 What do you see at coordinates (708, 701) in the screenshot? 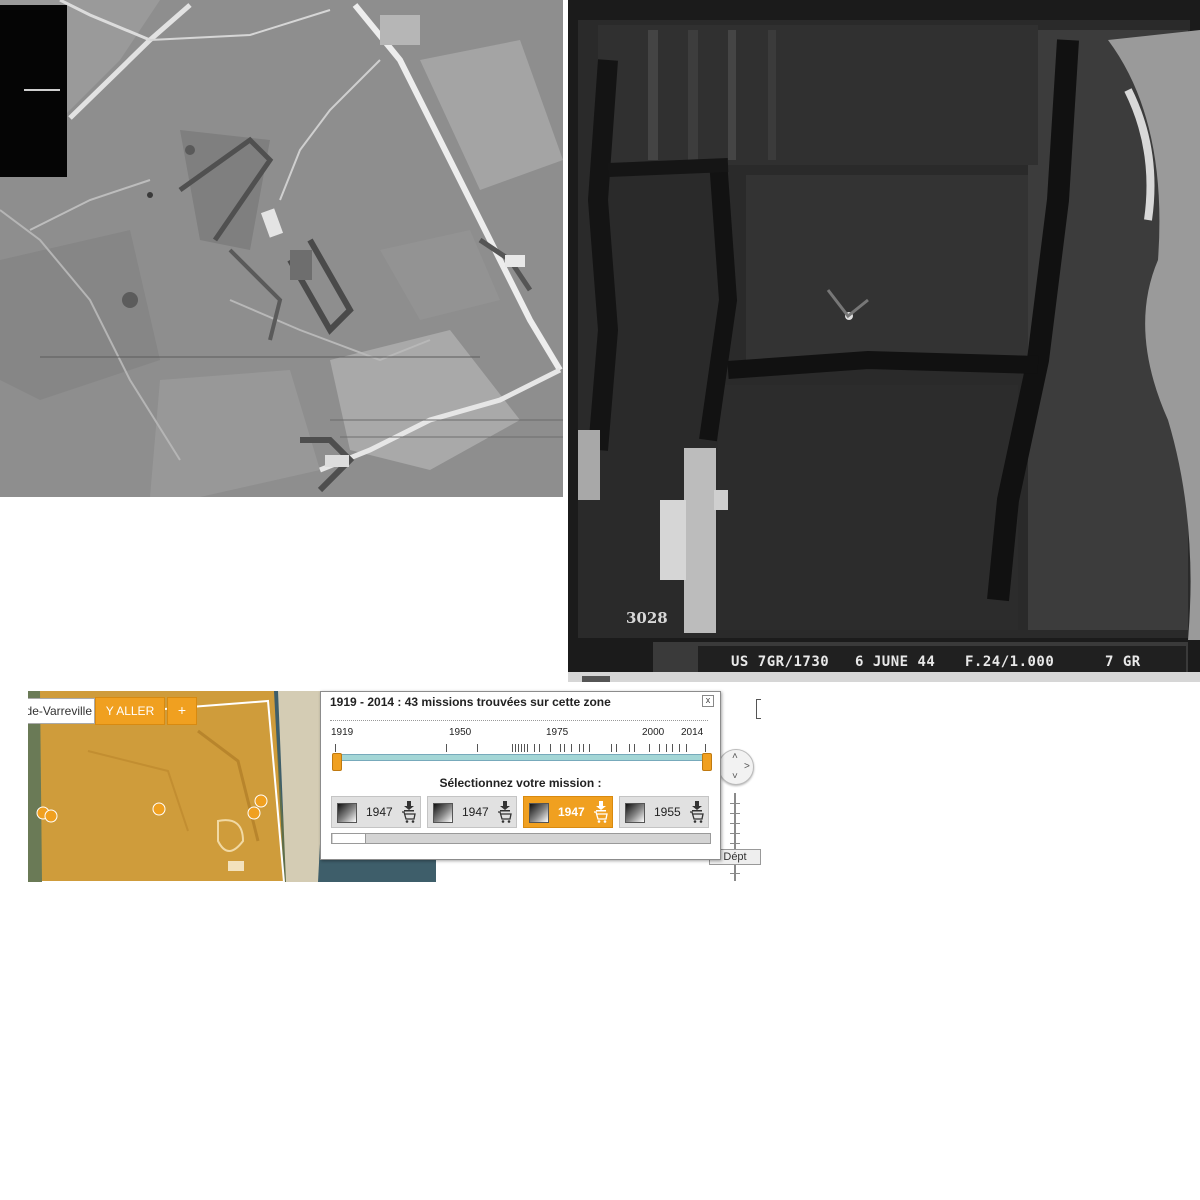
I see `close-icon: x` at bounding box center [708, 701].